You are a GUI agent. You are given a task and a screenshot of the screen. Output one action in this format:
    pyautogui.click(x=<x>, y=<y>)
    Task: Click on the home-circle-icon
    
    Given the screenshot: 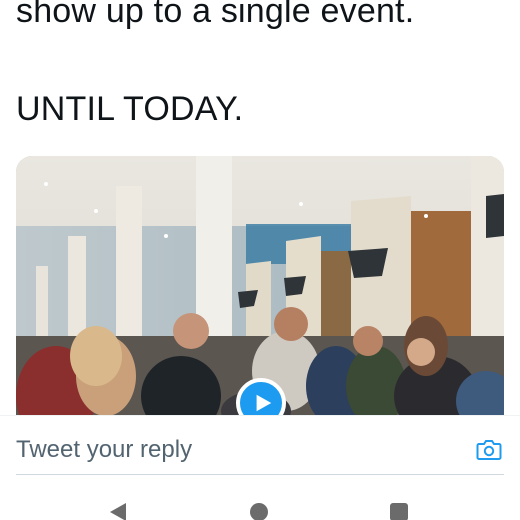 What is the action you would take?
    pyautogui.click(x=259, y=511)
    